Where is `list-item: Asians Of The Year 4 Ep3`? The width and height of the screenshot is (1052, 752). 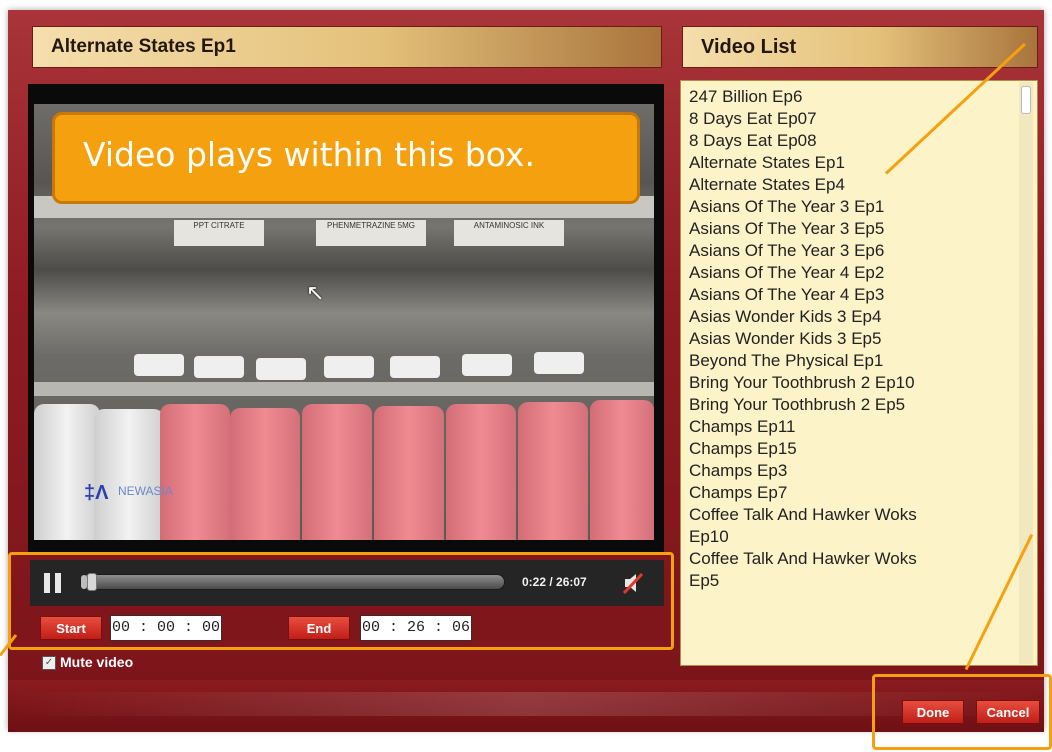 list-item: Asians Of The Year 4 Ep3 is located at coordinates (786, 295).